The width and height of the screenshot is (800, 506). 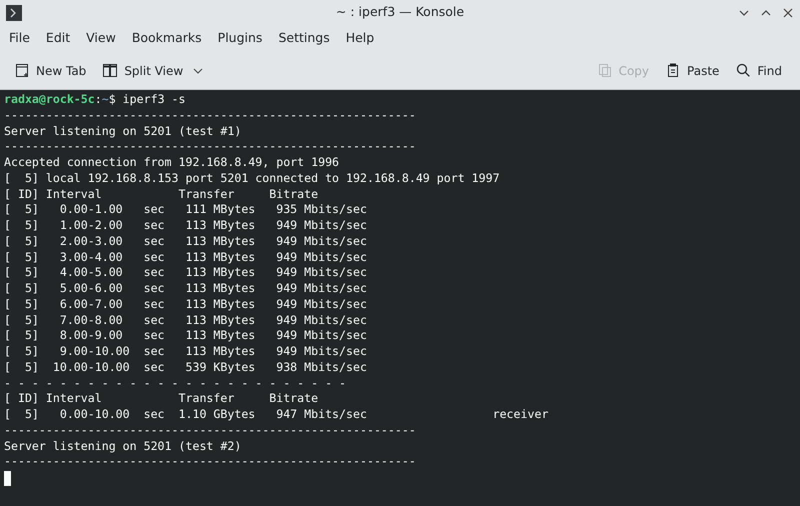 I want to click on terminal-line: [ 5] 4.00-5.00 sec 113 MBytes 949 Mbits/sec, so click(x=185, y=273).